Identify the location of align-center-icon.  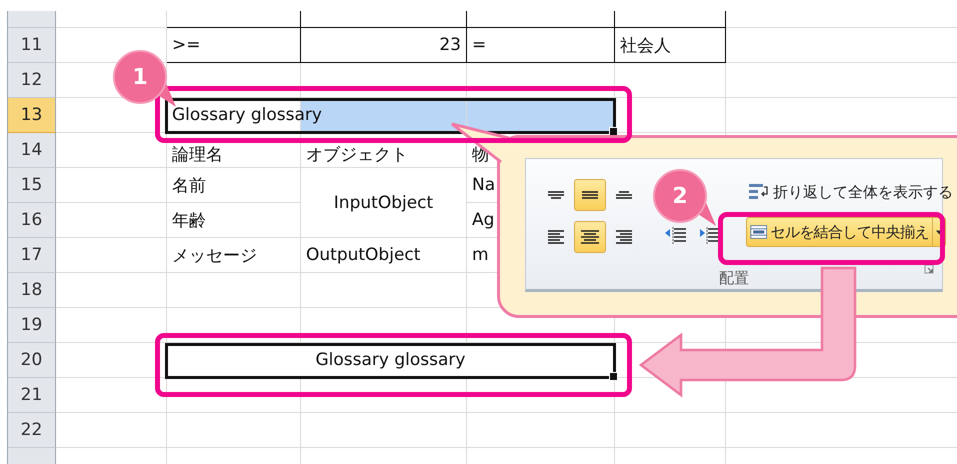
(590, 237).